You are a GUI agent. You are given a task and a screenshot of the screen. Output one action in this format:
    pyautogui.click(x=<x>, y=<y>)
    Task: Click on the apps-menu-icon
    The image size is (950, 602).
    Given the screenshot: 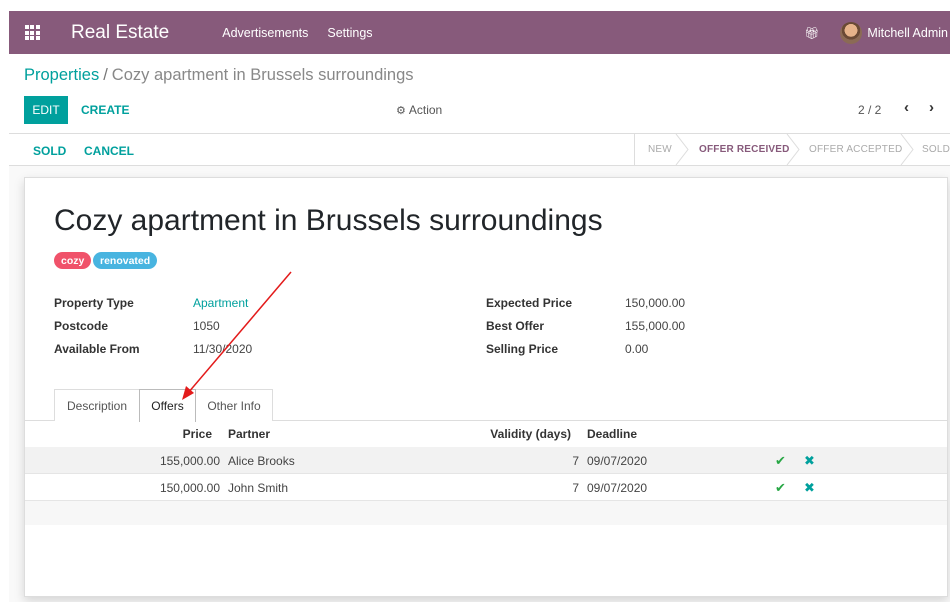 What is the action you would take?
    pyautogui.click(x=32, y=32)
    